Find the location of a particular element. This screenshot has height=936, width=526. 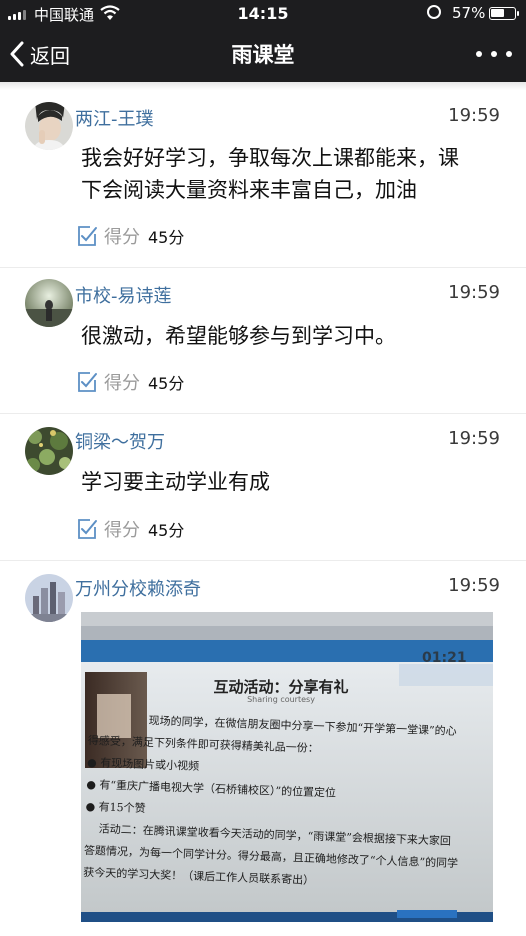

back-button: 返回 is located at coordinates (40, 54).